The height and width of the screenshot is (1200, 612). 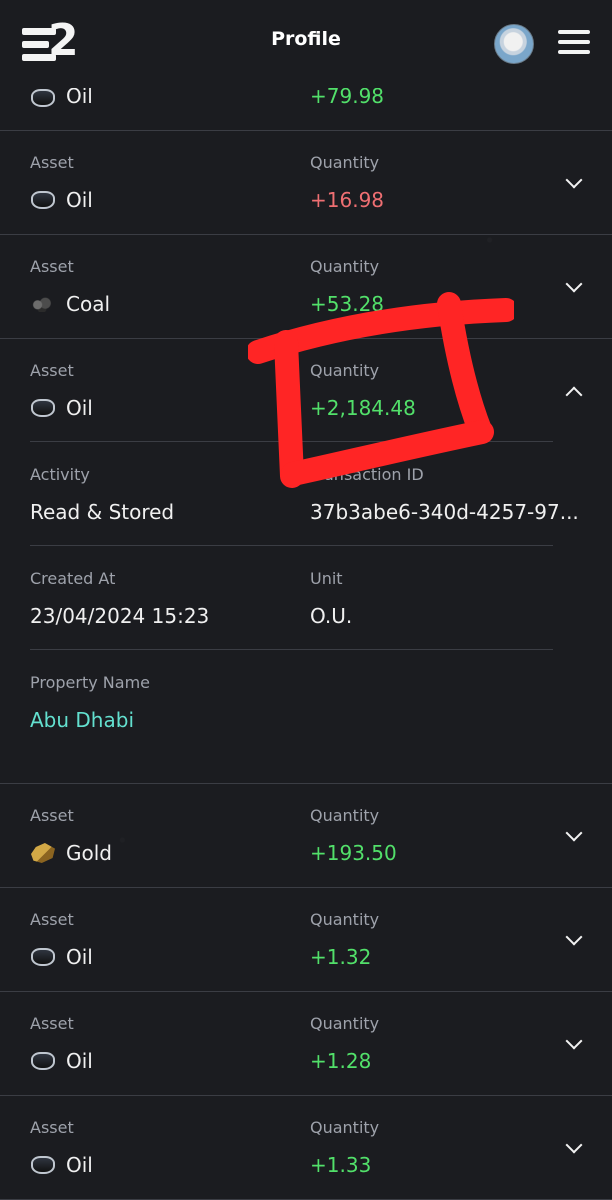 I want to click on activity-value: Read & Stored, so click(x=102, y=512).